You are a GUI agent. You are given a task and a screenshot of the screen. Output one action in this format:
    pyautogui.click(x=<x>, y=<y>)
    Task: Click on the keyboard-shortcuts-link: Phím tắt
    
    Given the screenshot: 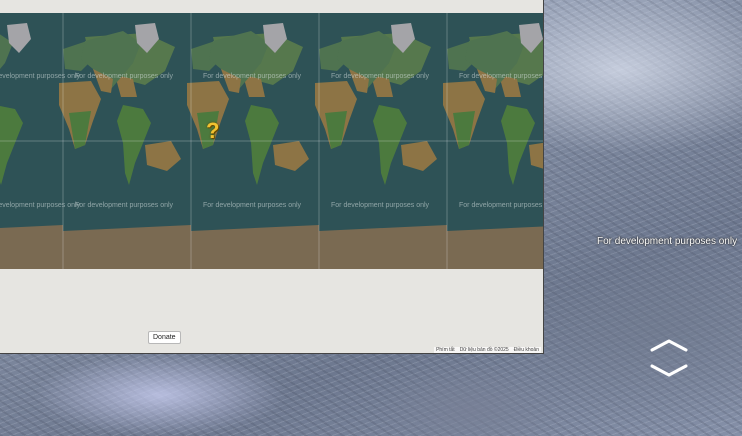 What is the action you would take?
    pyautogui.click(x=445, y=350)
    